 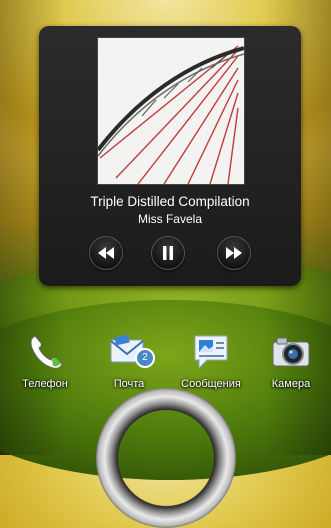 I want to click on album-art, so click(x=171, y=111).